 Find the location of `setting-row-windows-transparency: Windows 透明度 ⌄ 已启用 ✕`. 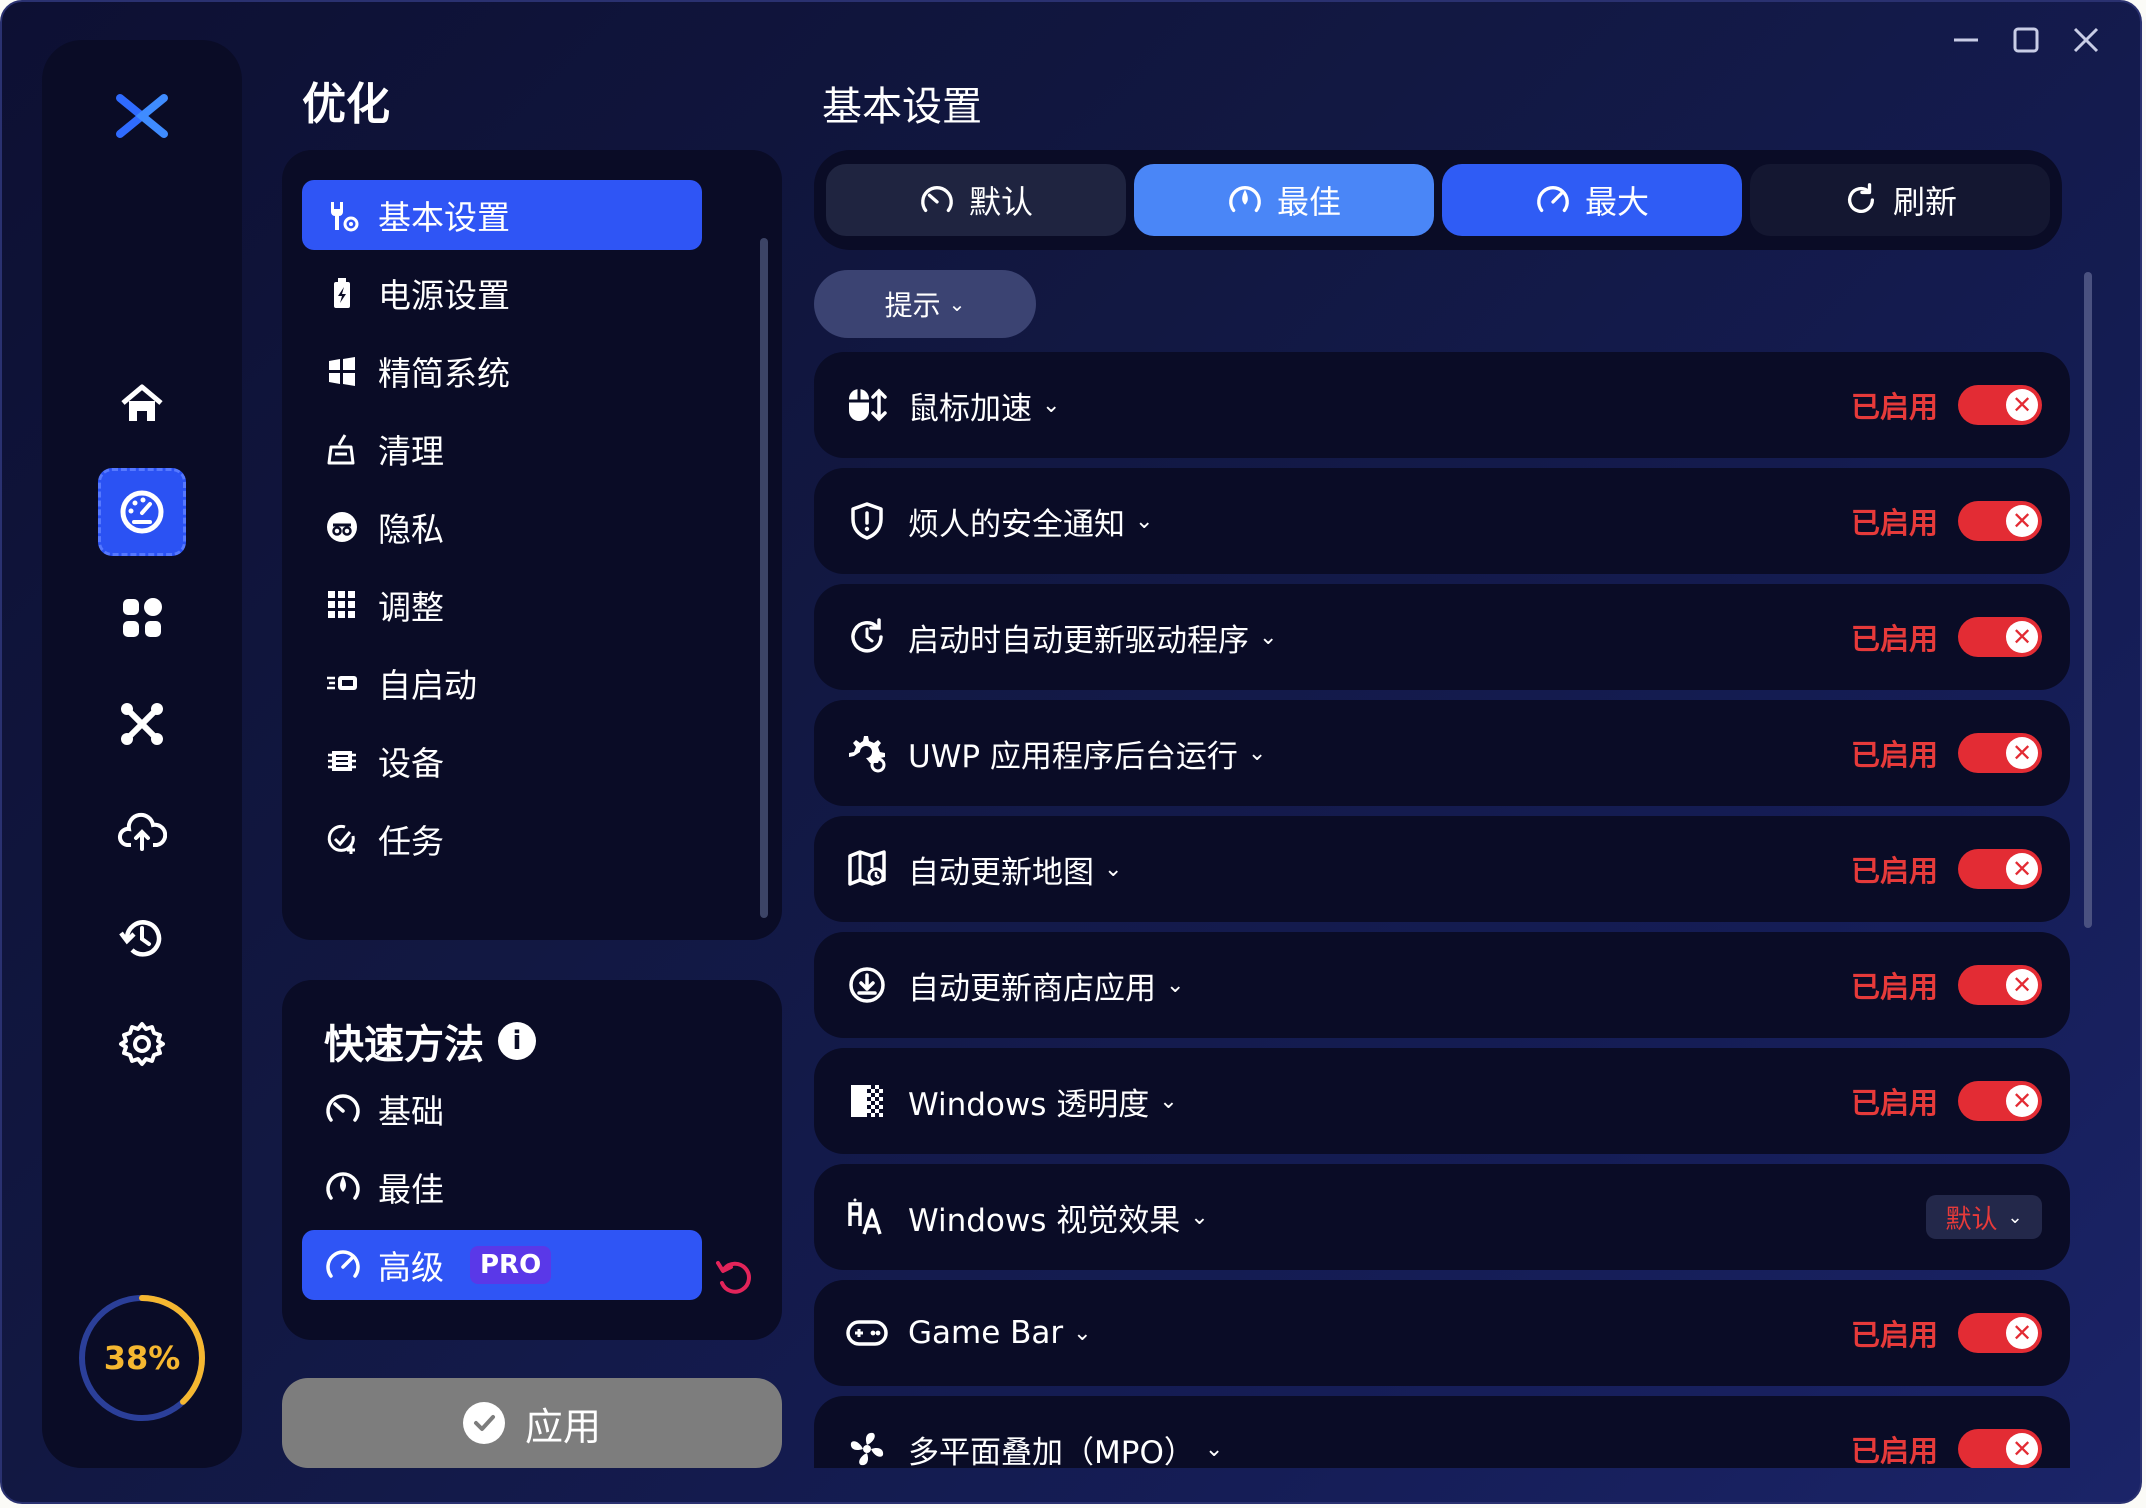

setting-row-windows-transparency: Windows 透明度 ⌄ 已启用 ✕ is located at coordinates (1442, 1101).